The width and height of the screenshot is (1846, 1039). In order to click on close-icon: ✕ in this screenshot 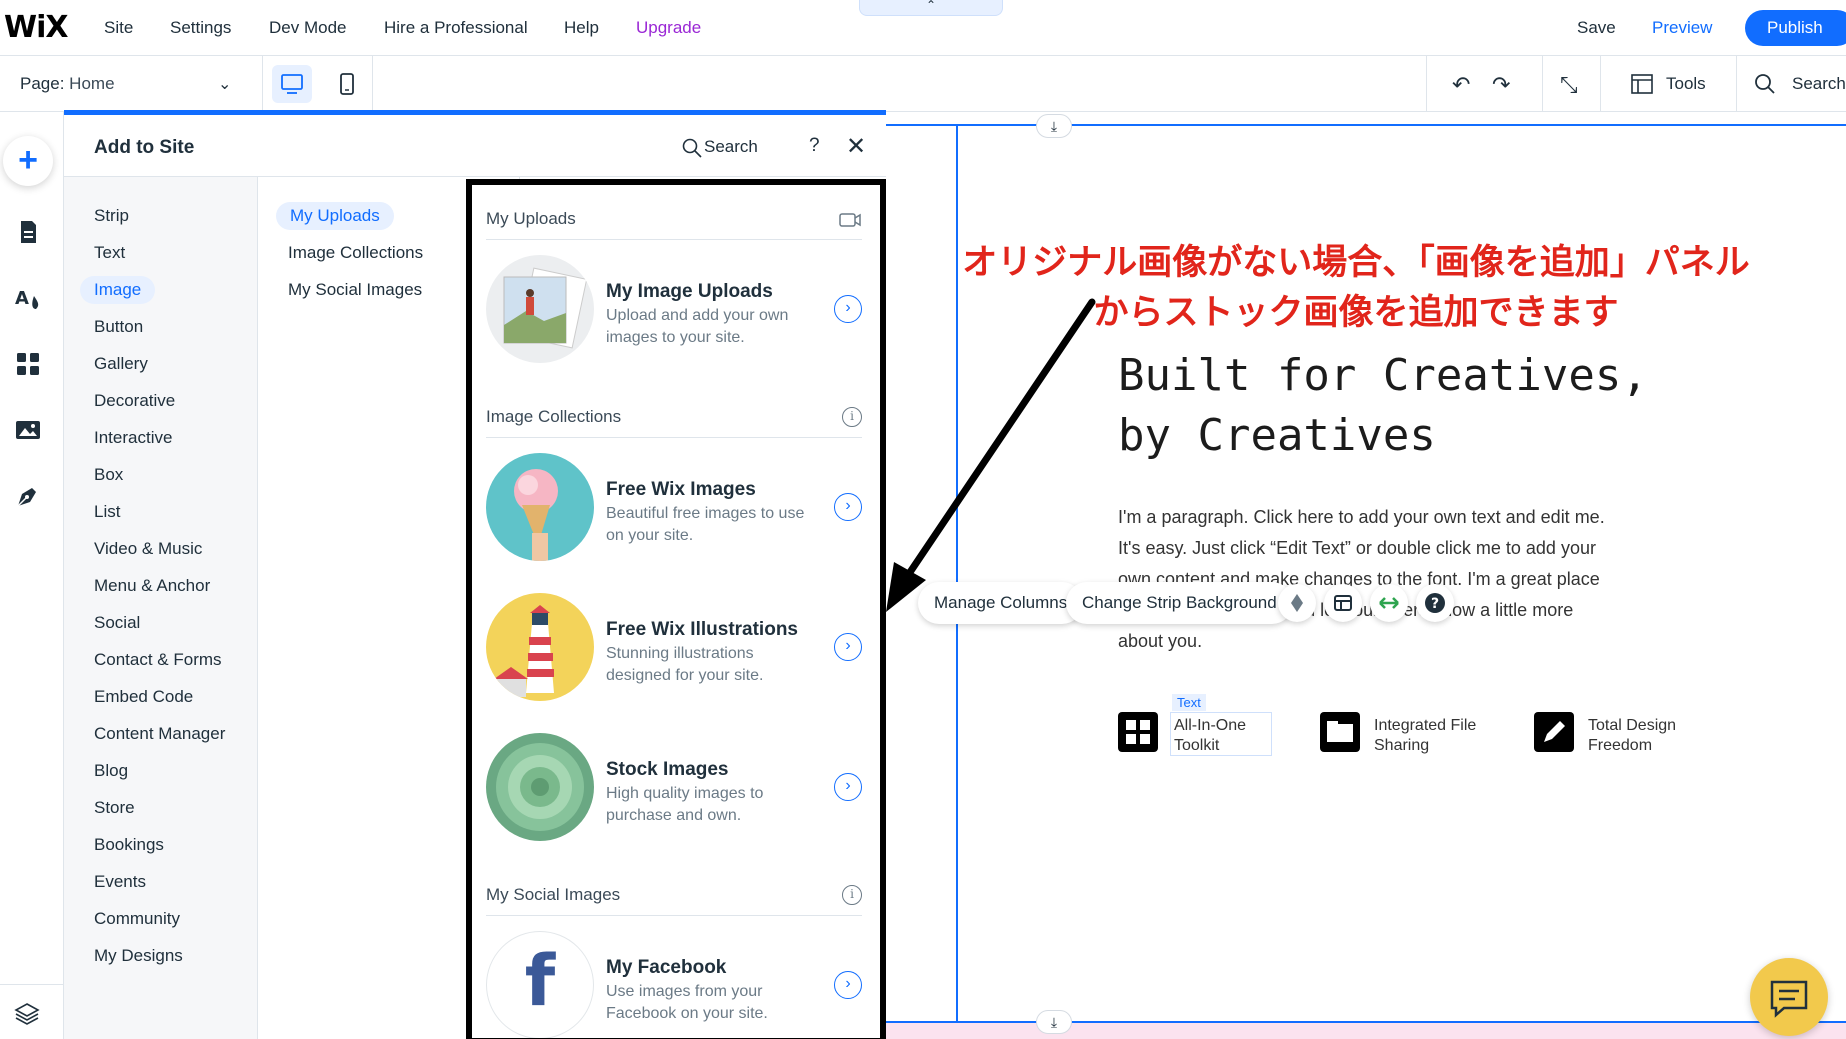, I will do `click(856, 146)`.